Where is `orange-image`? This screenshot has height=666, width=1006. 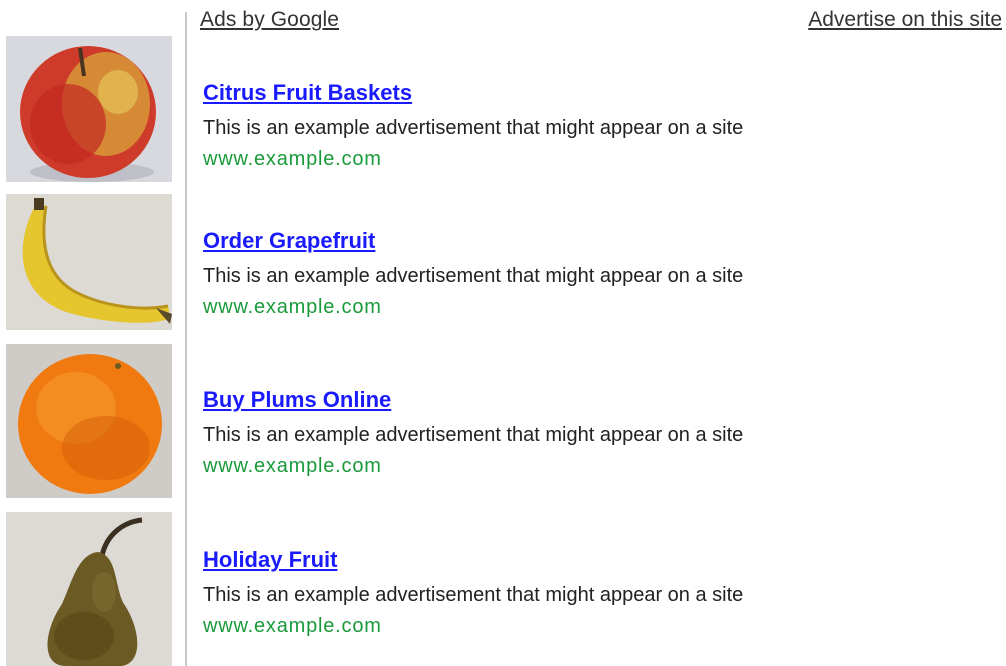 orange-image is located at coordinates (89, 421).